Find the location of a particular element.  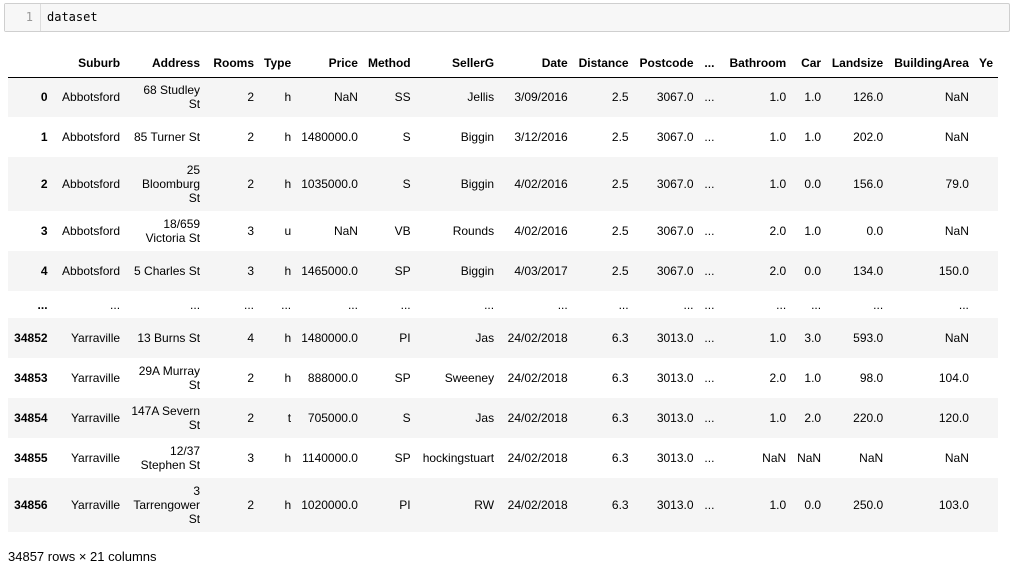

row-index: 34852 is located at coordinates (31, 338).